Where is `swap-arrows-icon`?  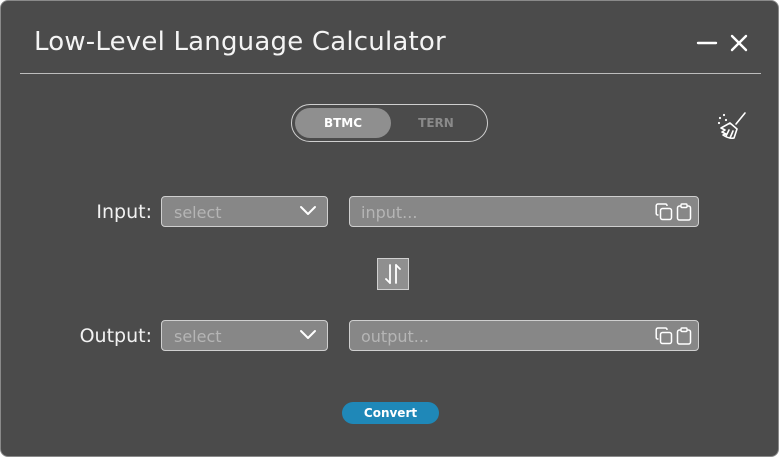 swap-arrows-icon is located at coordinates (393, 274).